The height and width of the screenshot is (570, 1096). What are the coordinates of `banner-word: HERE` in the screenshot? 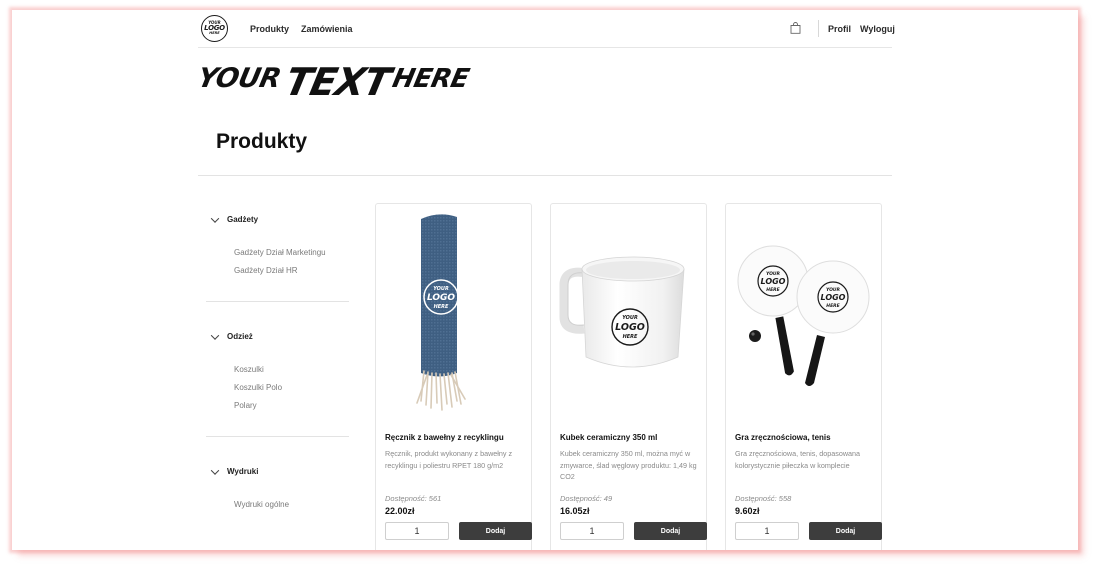 It's located at (431, 79).